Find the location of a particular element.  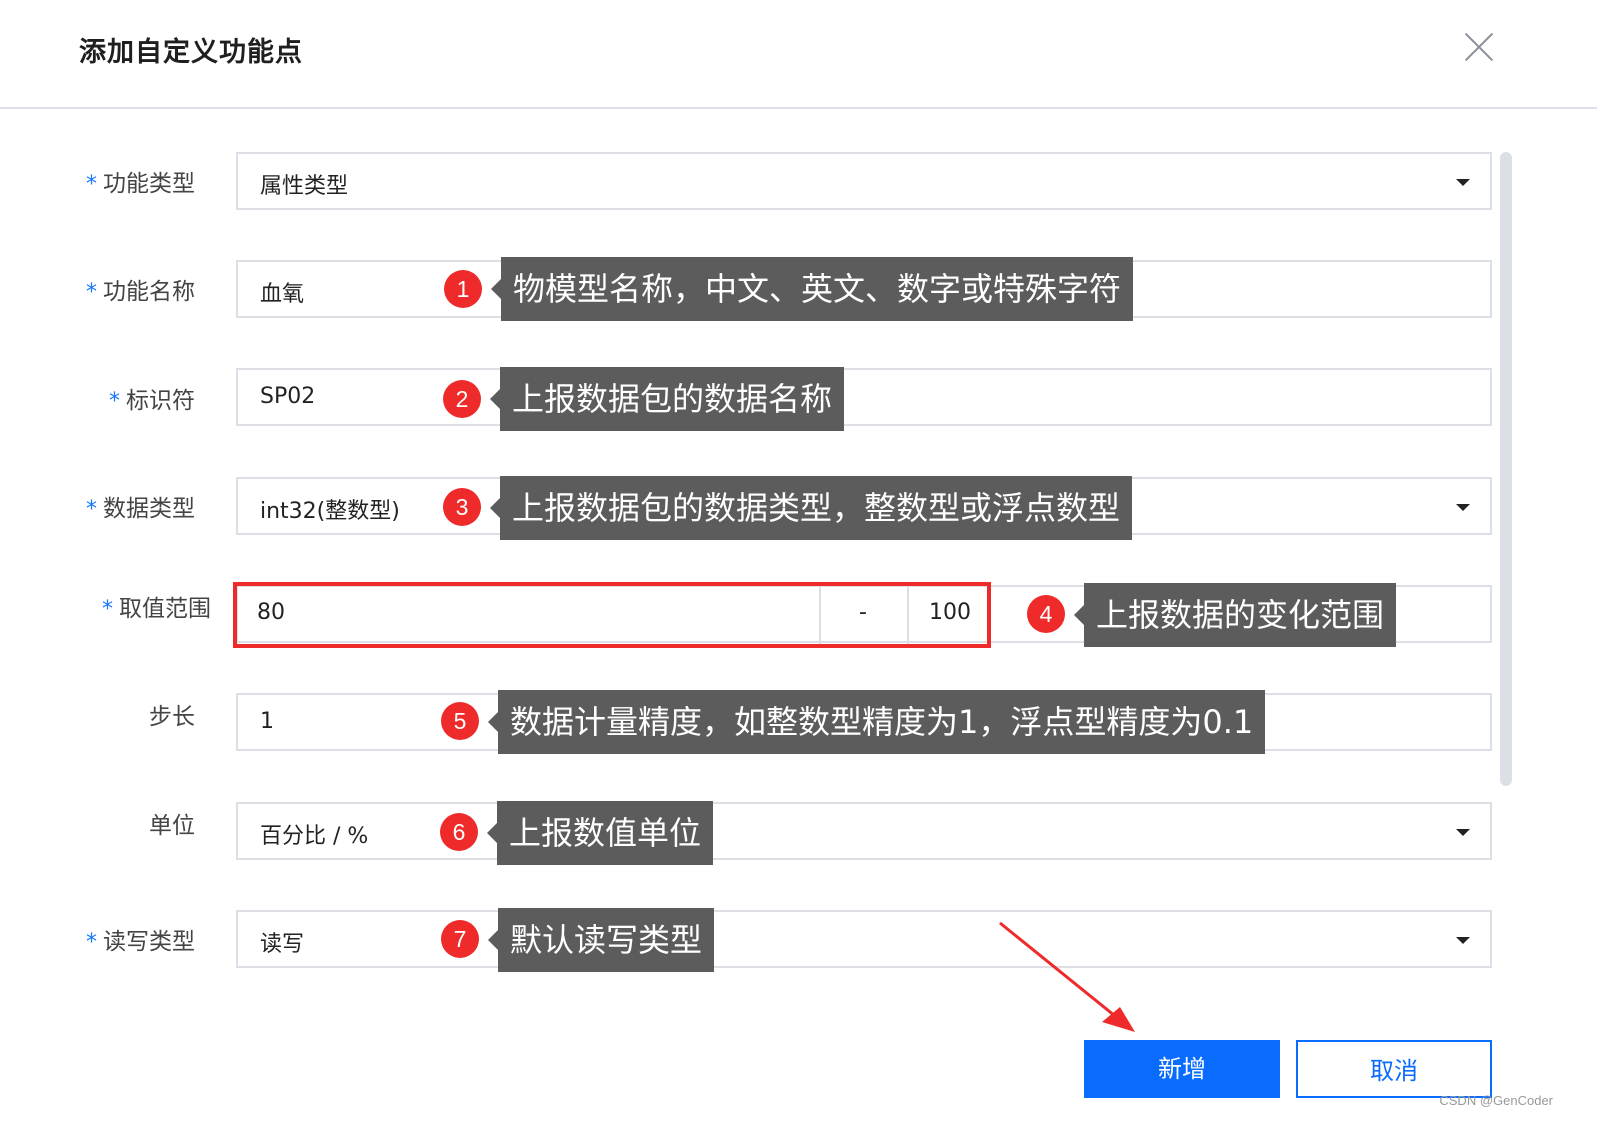

unit-label: 单位 is located at coordinates (172, 826).